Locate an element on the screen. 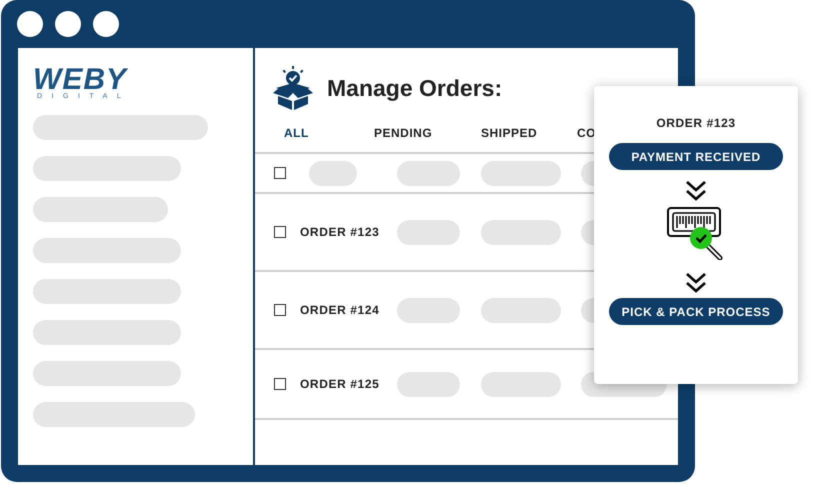  order-label: ORDER #125 is located at coordinates (340, 384).